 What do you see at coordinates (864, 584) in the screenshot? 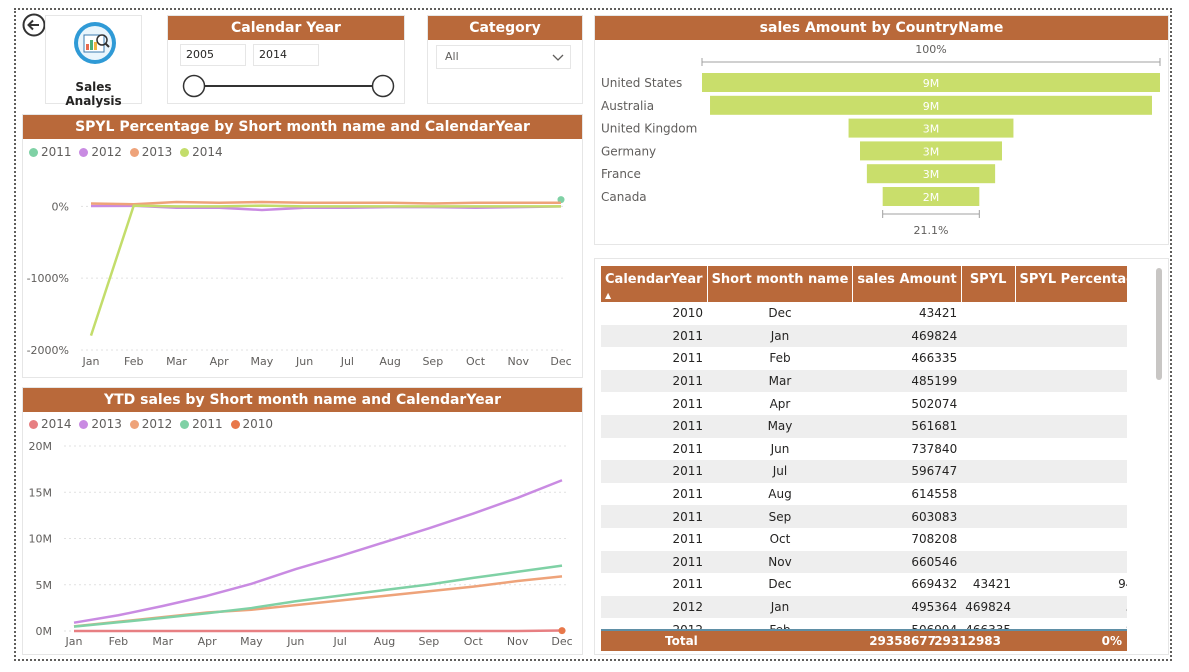
I see `table-row: 2011 Dec 669432 43421 94%` at bounding box center [864, 584].